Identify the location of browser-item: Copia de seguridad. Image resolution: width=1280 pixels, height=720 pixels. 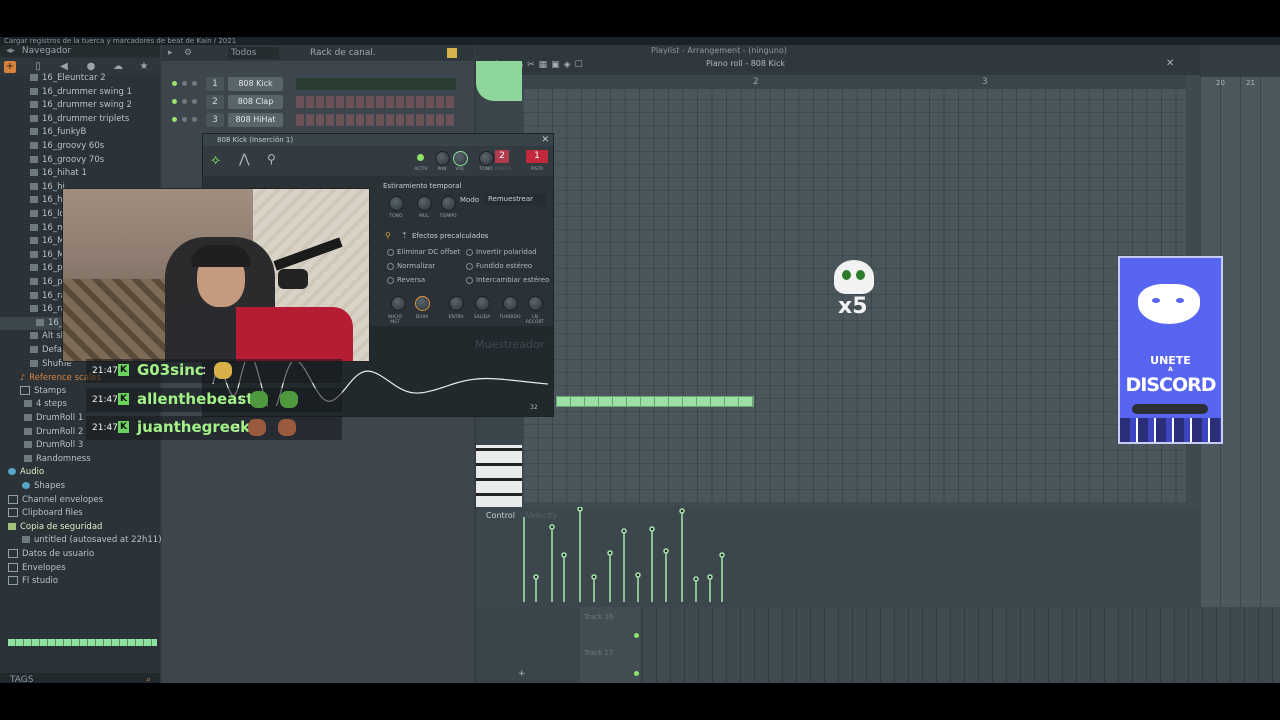
(83, 527).